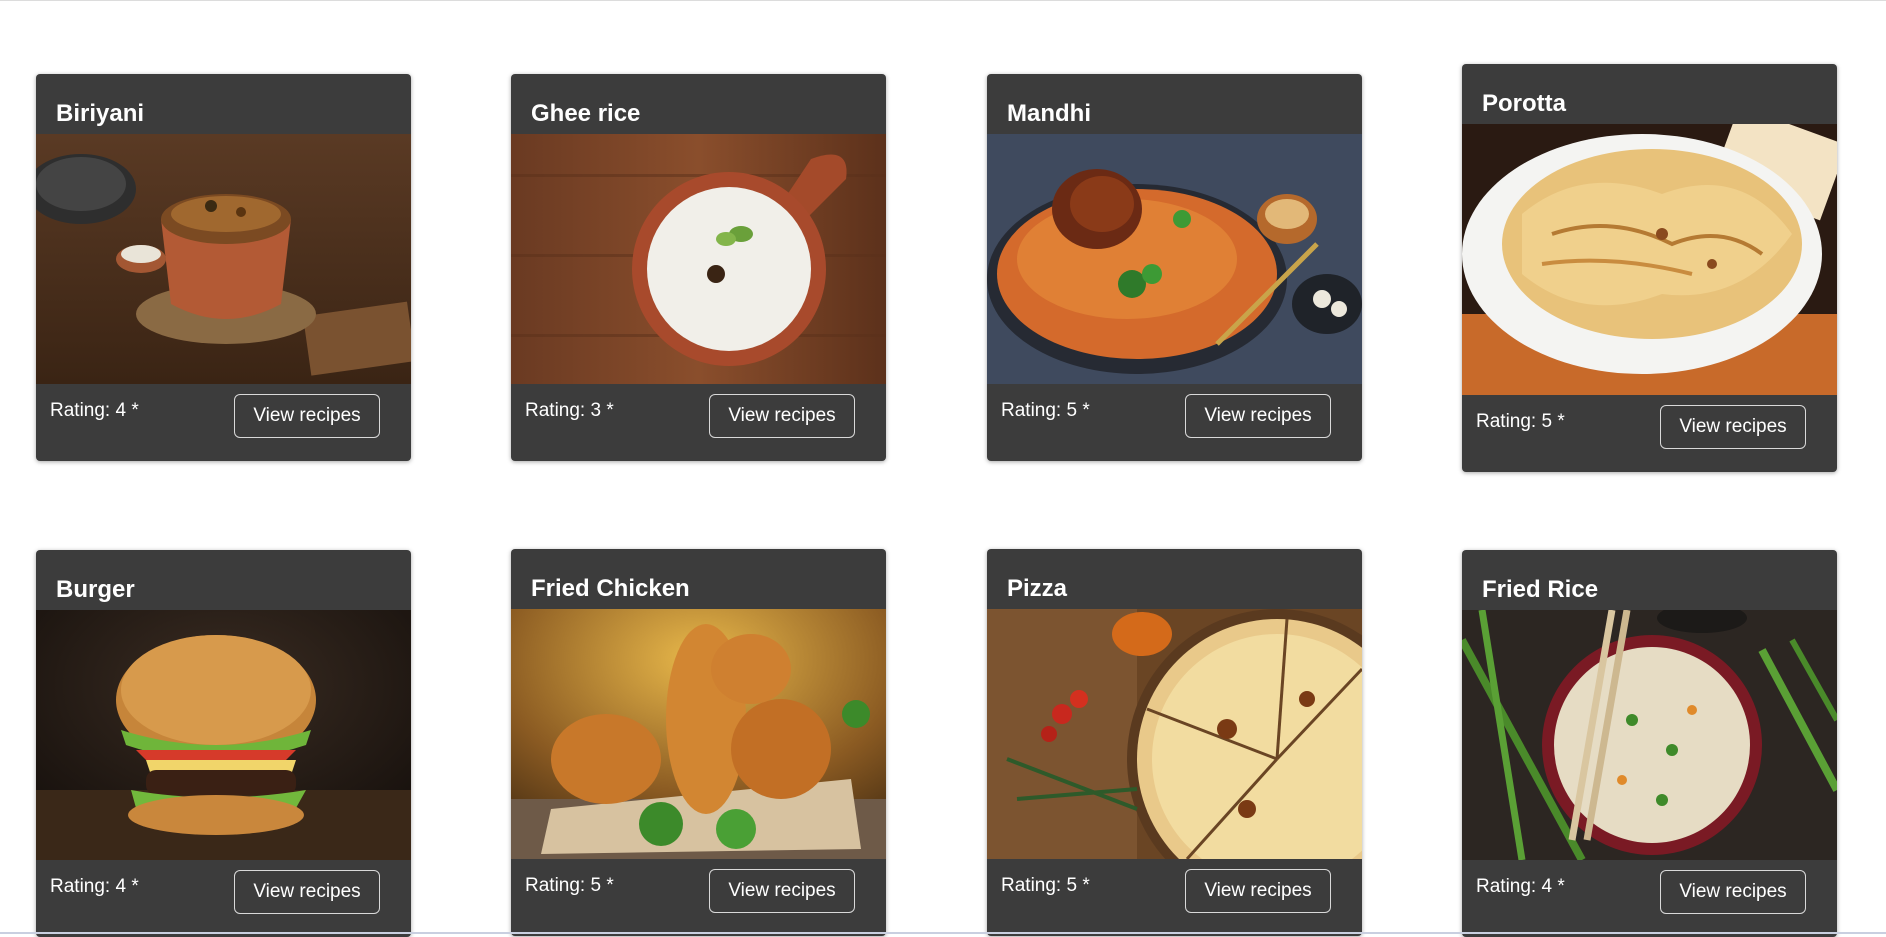 This screenshot has height=937, width=1886. What do you see at coordinates (1649, 259) in the screenshot?
I see `porotta-image` at bounding box center [1649, 259].